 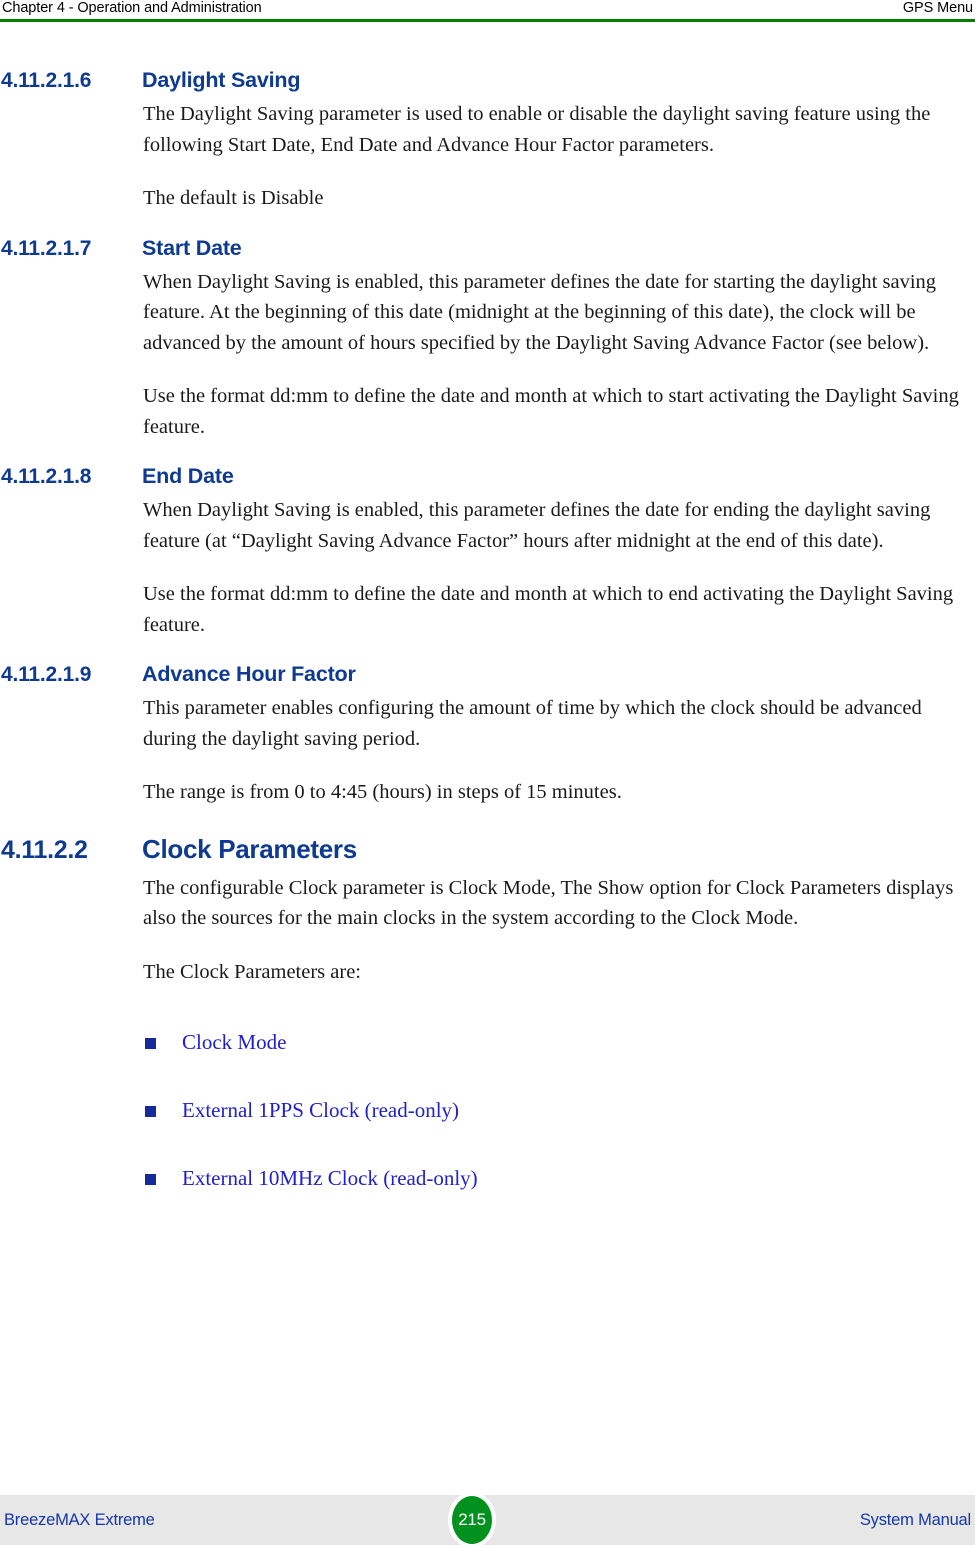 I want to click on heading-number: 4.11.2.1.7, so click(x=46, y=248).